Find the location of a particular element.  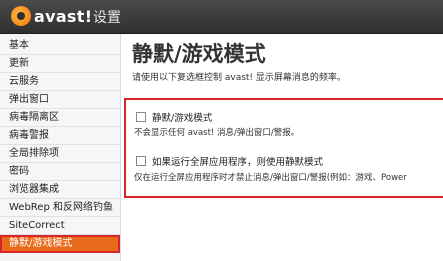

sidebar-item-virus-alerts: 病毒警报 is located at coordinates (60, 136).